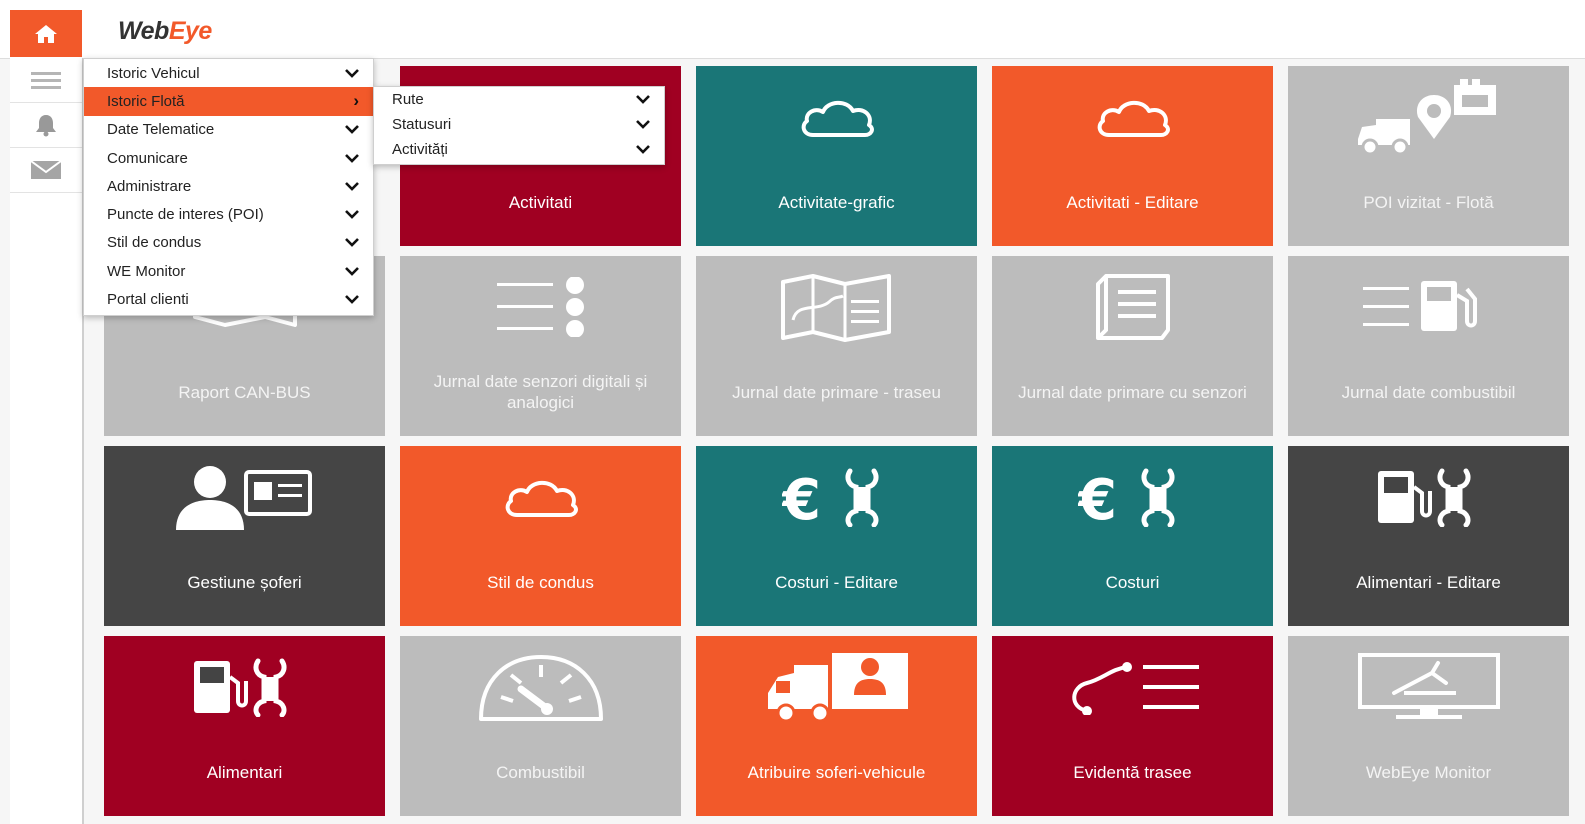 The width and height of the screenshot is (1585, 824). I want to click on menu-item-label: Comunicare, so click(147, 158).